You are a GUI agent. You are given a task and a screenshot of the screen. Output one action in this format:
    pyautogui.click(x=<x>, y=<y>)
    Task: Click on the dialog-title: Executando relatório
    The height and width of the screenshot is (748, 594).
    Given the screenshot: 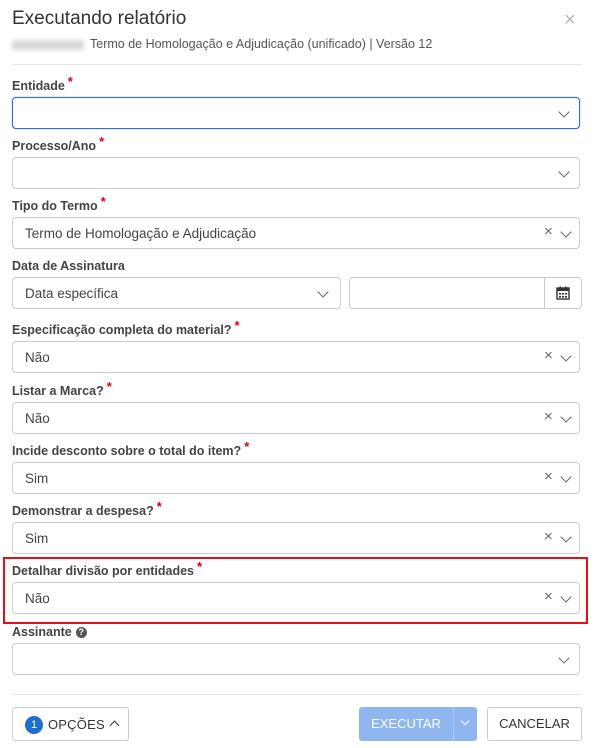 What is the action you would take?
    pyautogui.click(x=99, y=18)
    